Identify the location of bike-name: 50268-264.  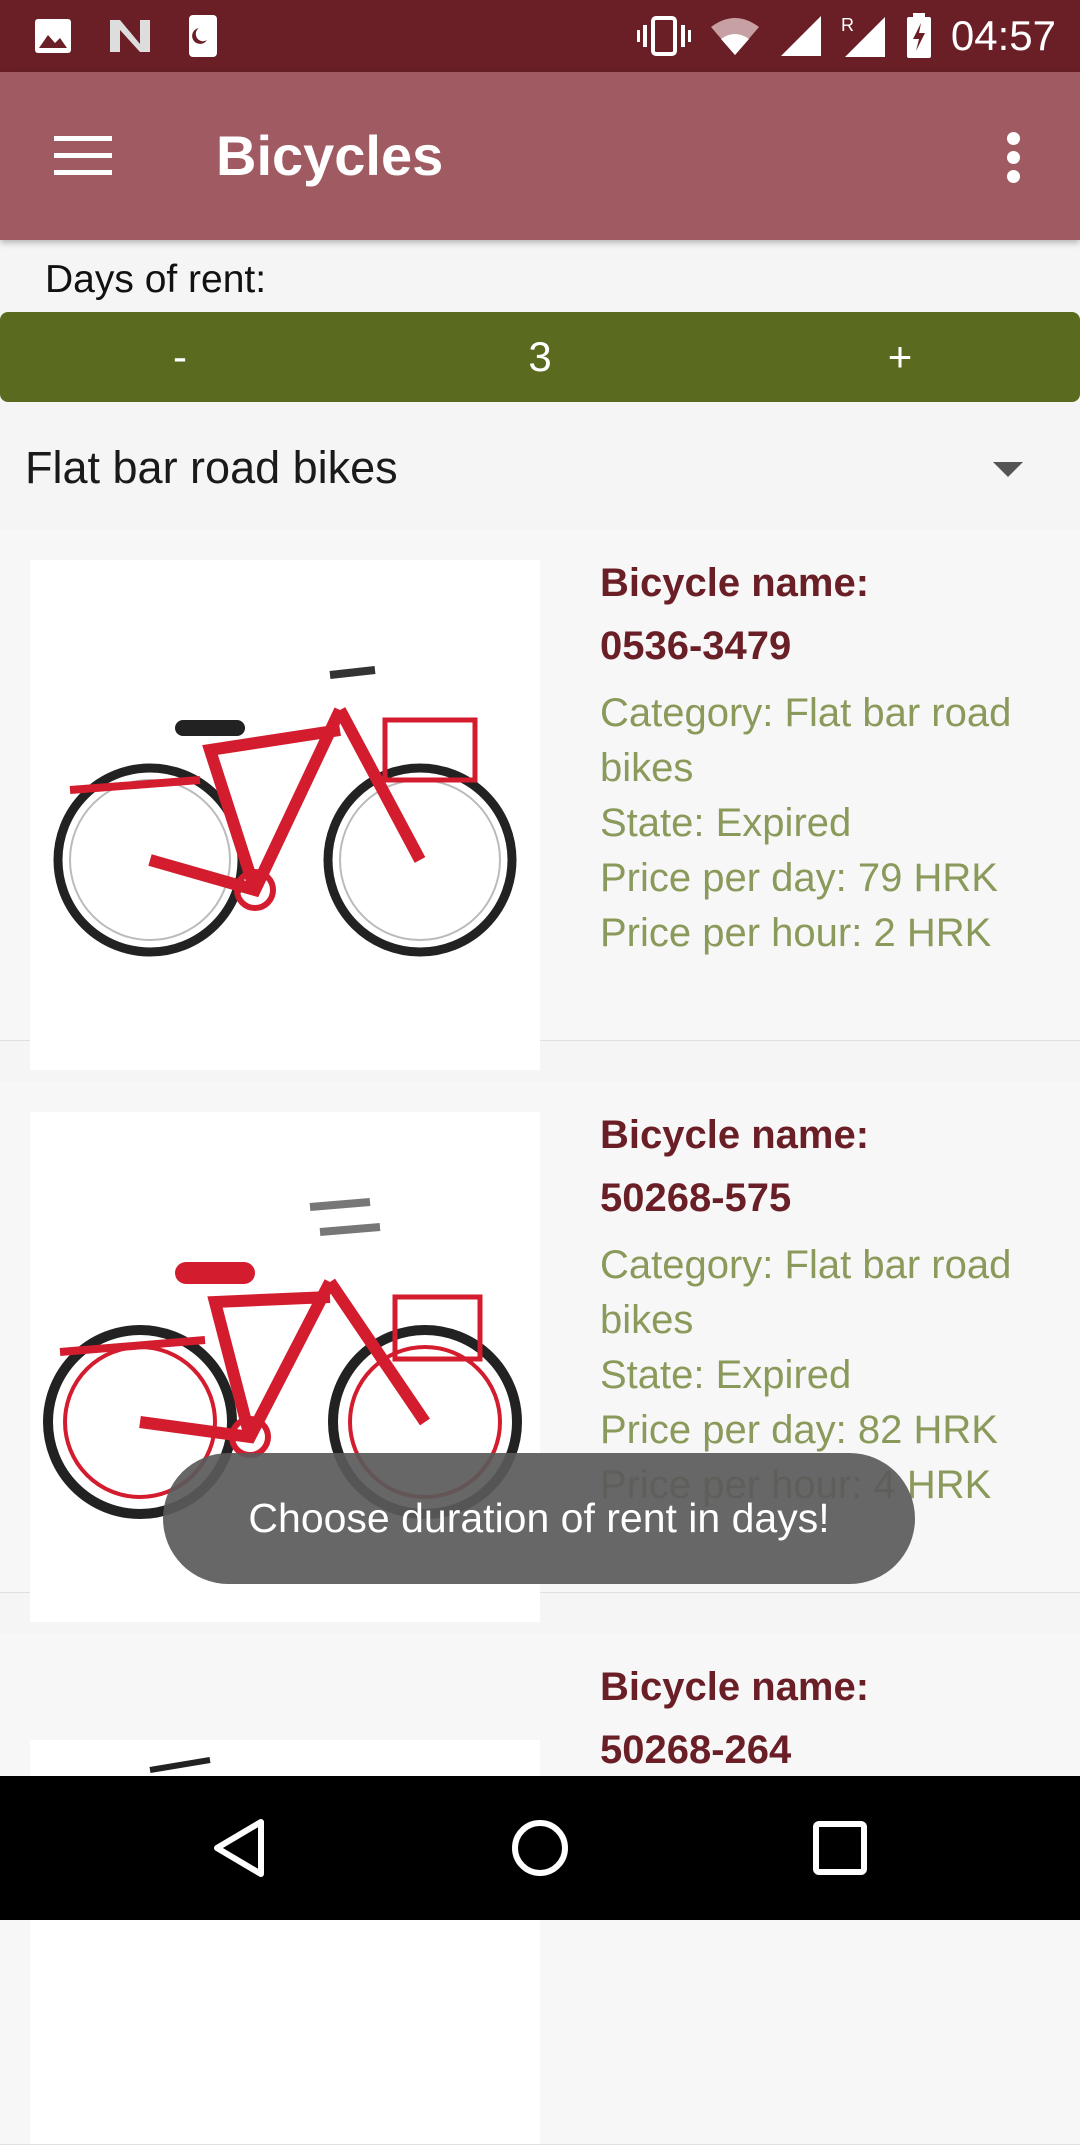
(696, 1750).